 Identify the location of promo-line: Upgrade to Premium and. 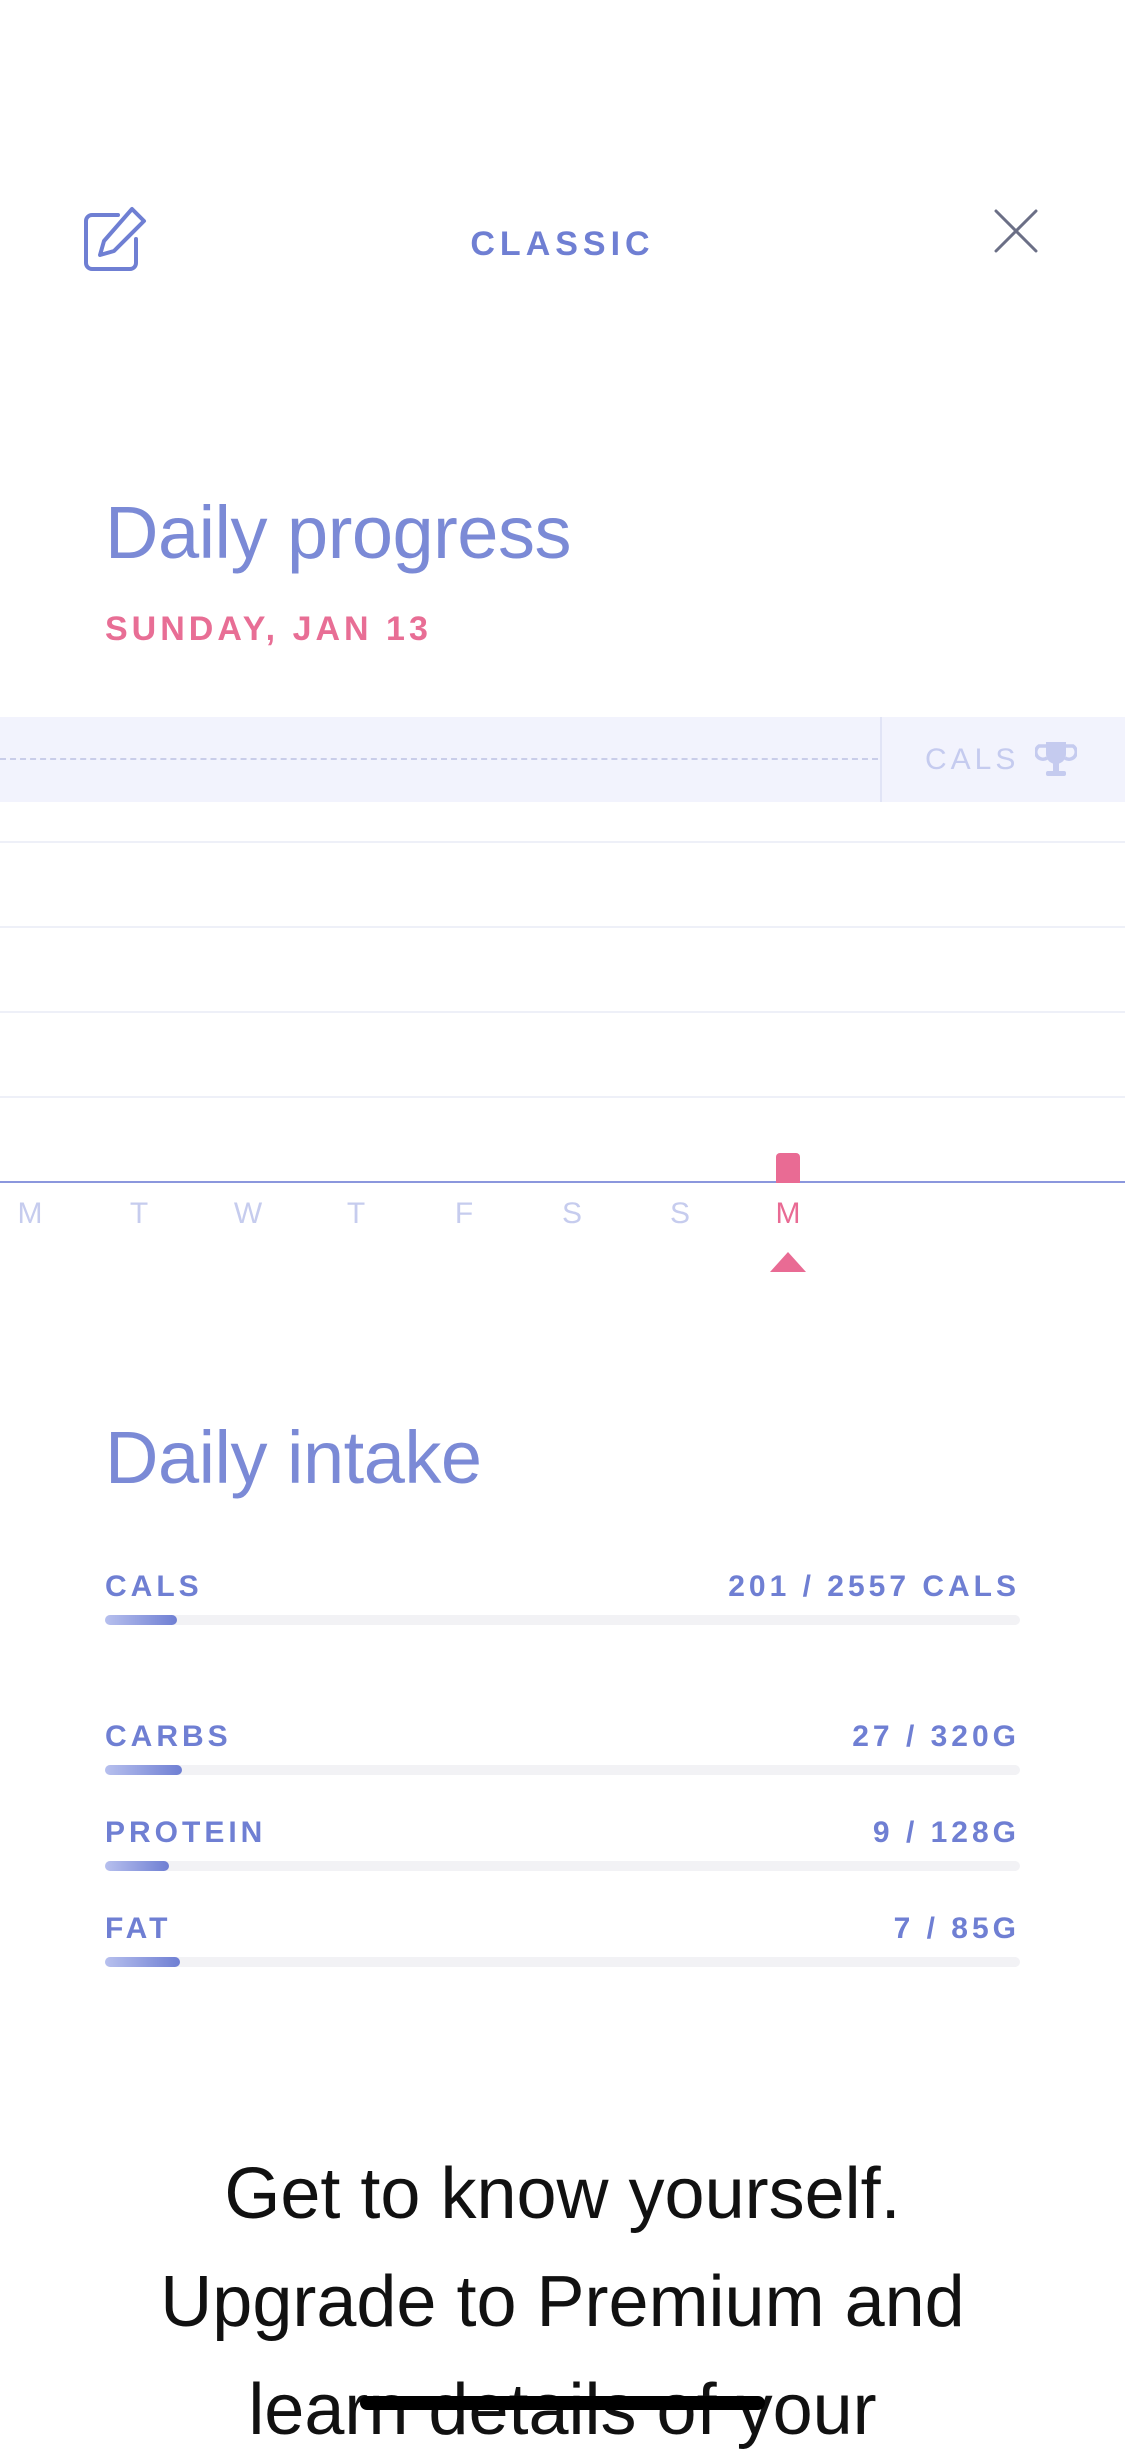
(562, 2302).